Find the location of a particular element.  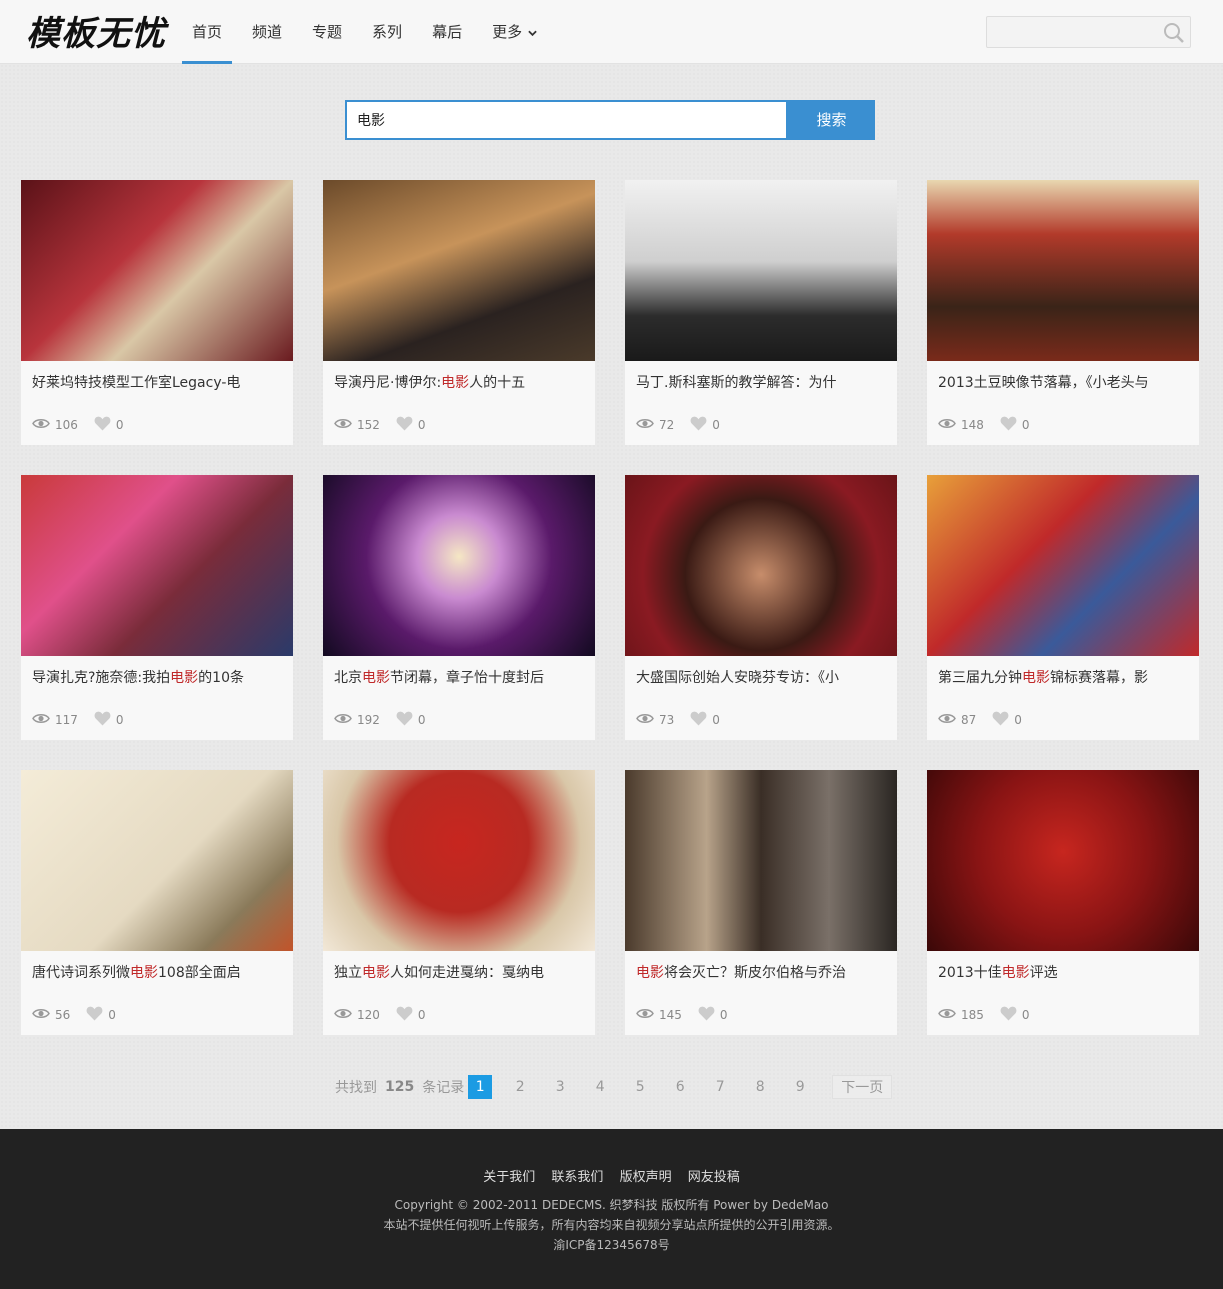

card-stats: 73 0 is located at coordinates (678, 720).